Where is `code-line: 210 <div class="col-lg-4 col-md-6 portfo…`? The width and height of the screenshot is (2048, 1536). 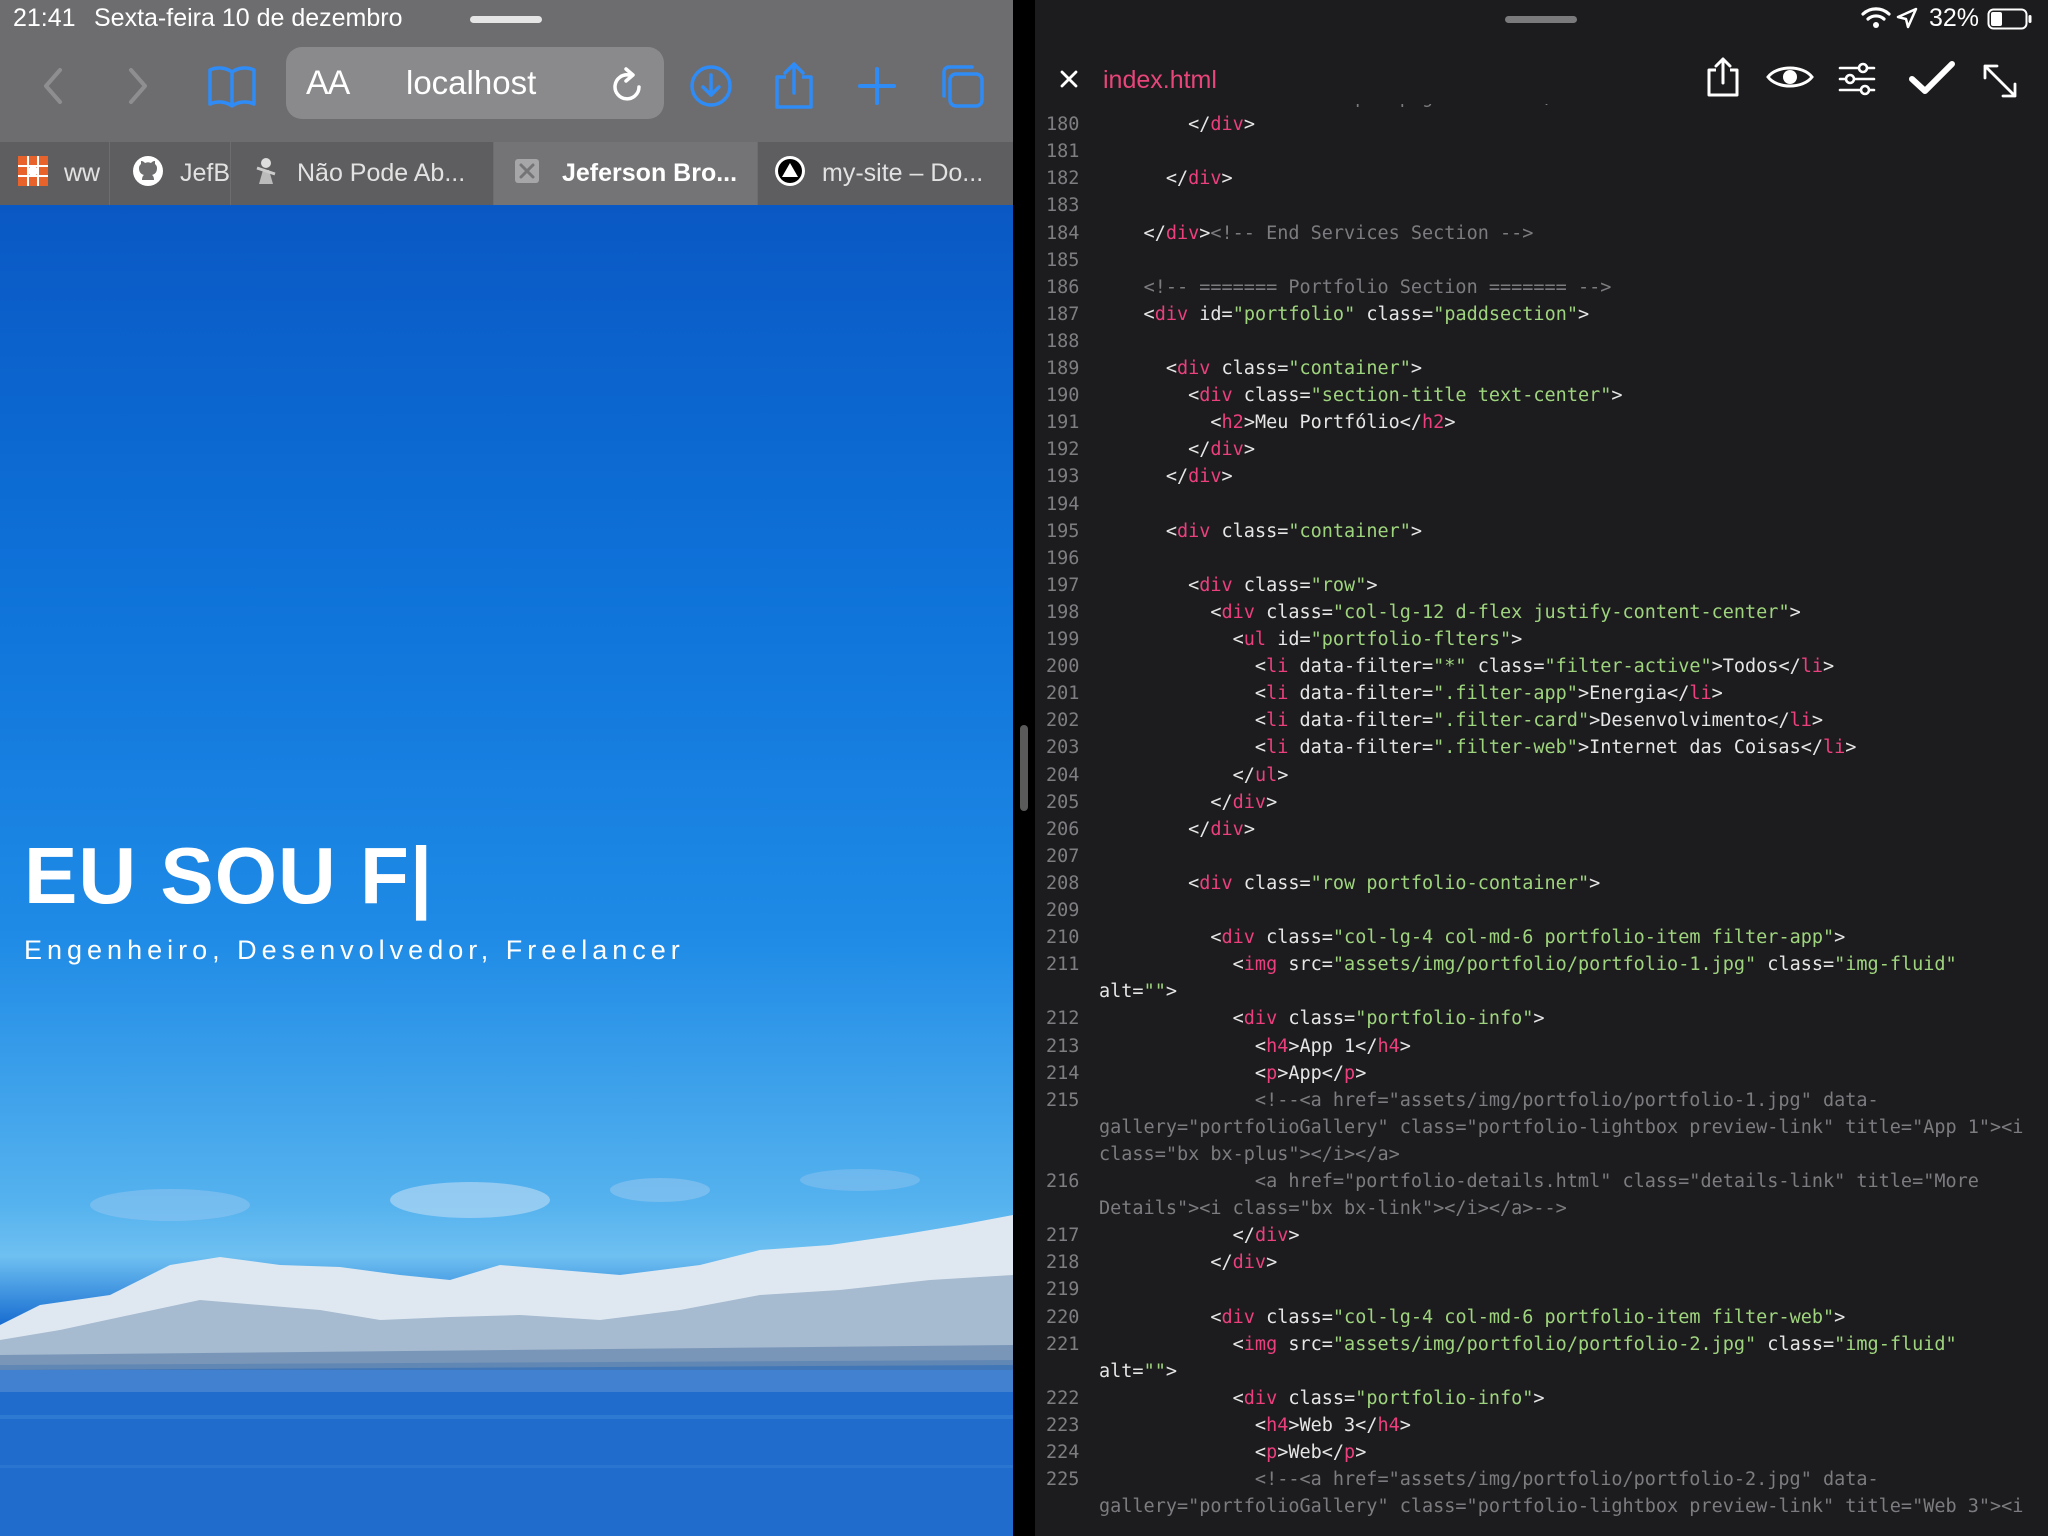
code-line: 210 <div class="col-lg-4 col-md-6 portfo… is located at coordinates (1541, 937).